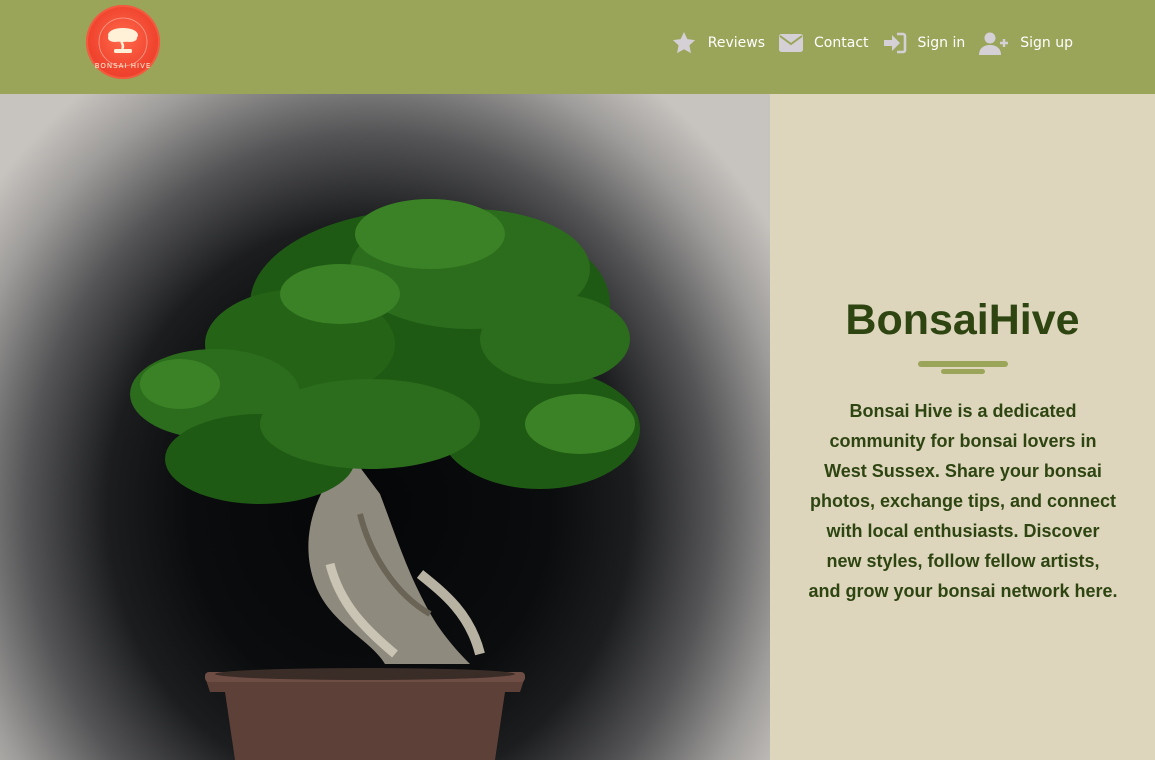 Image resolution: width=1155 pixels, height=760 pixels. Describe the element at coordinates (123, 66) in the screenshot. I see `logo-text: BONSAI HIVE` at that location.